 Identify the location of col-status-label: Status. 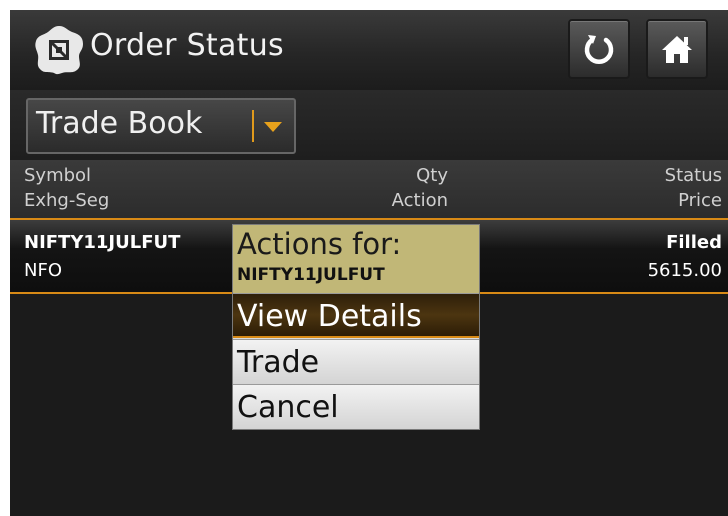
(693, 175).